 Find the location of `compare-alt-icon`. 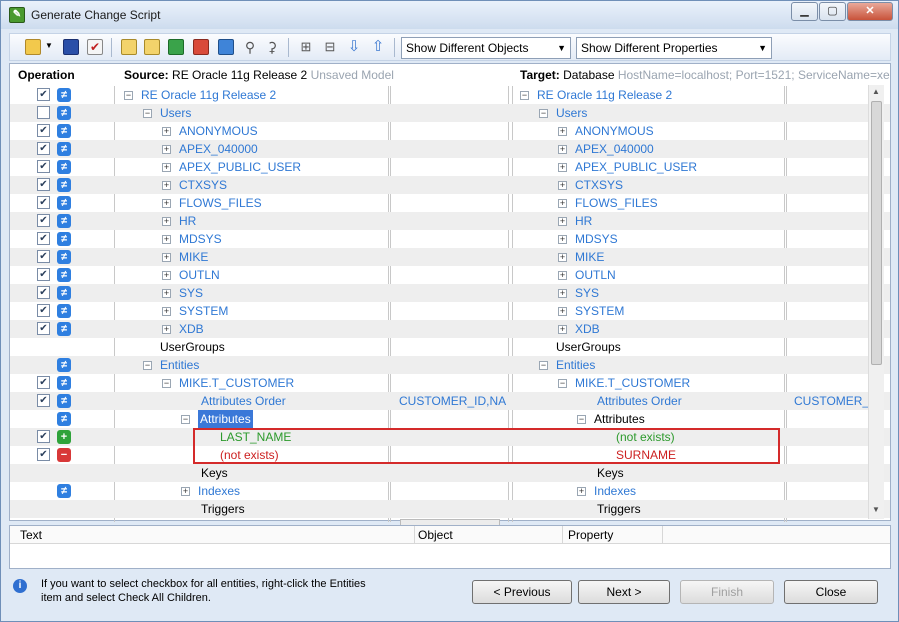

compare-alt-icon is located at coordinates (152, 47).